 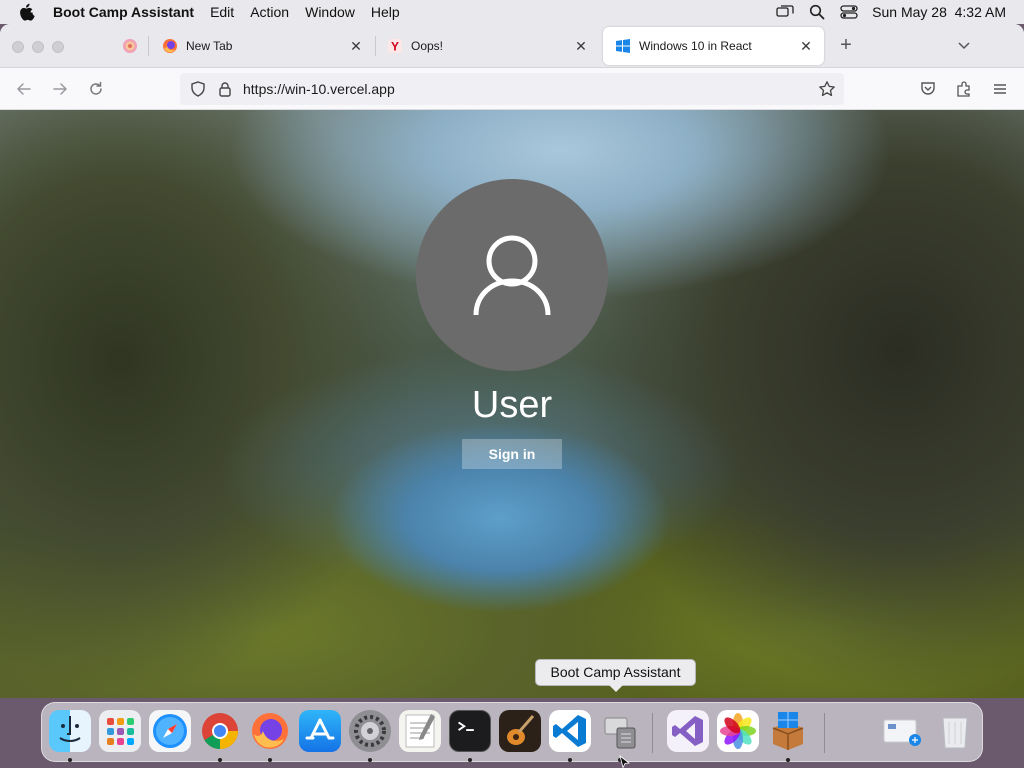 I want to click on vscode-icon, so click(x=570, y=731).